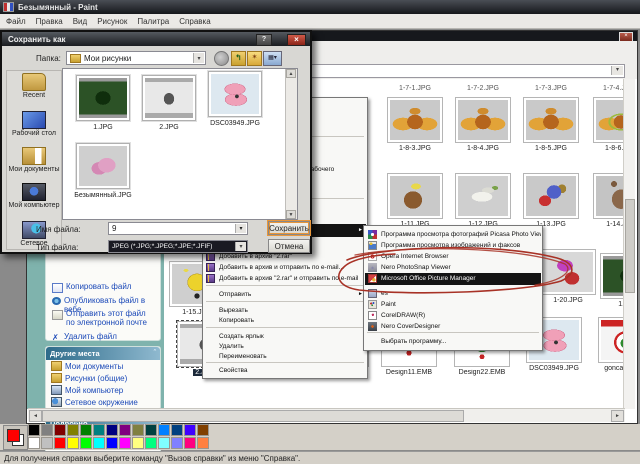 The image size is (640, 464). What do you see at coordinates (453, 315) in the screenshot?
I see `open-with-item: CorelDRAW(R)` at bounding box center [453, 315].